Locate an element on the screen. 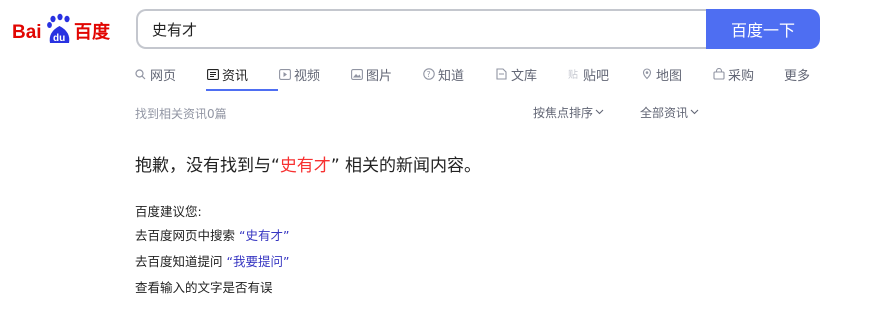 This screenshot has width=870, height=310. sort-dropdown: 按焦点排序 is located at coordinates (568, 112).